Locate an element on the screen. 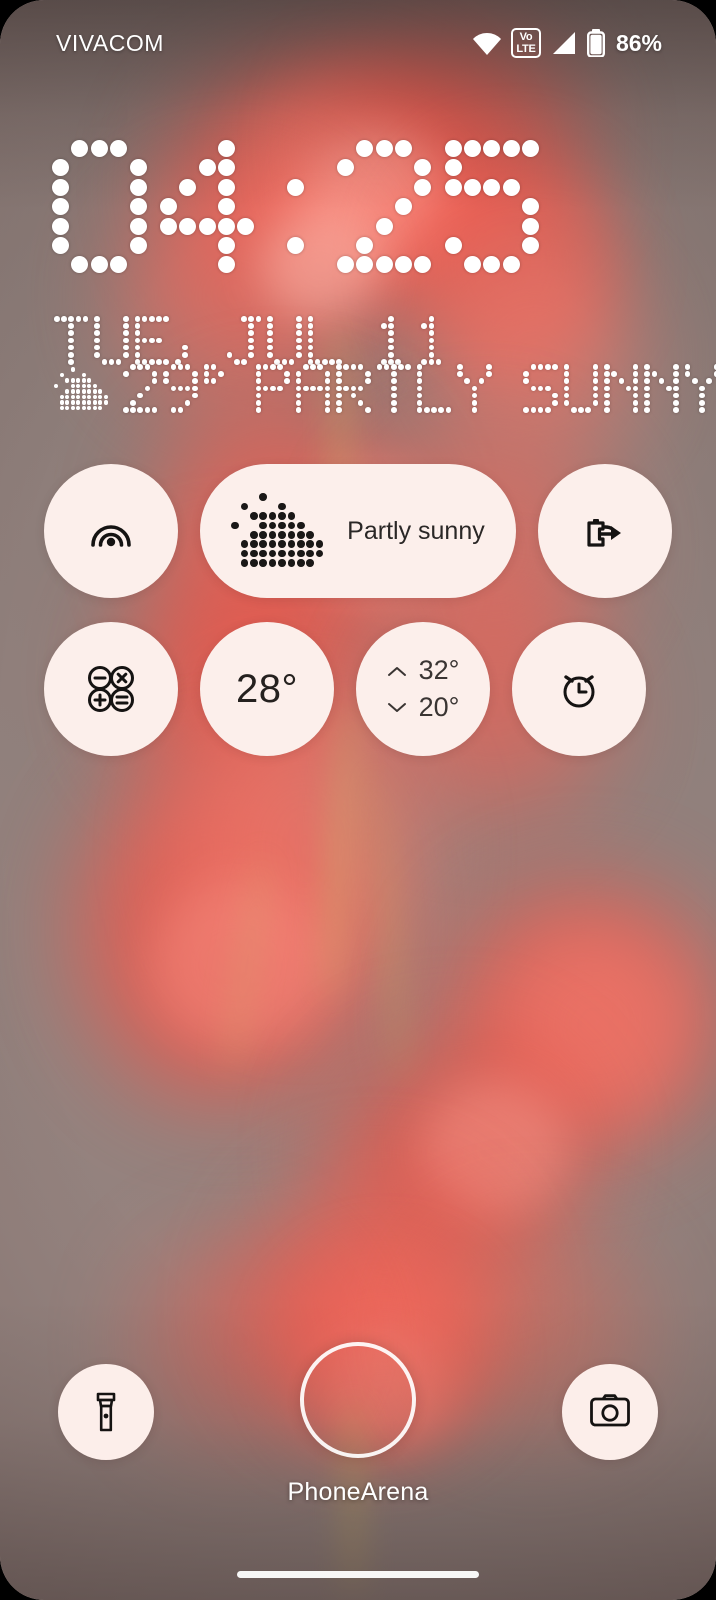 The image size is (716, 1600). widget-row-1: Partly sunny is located at coordinates (358, 531).